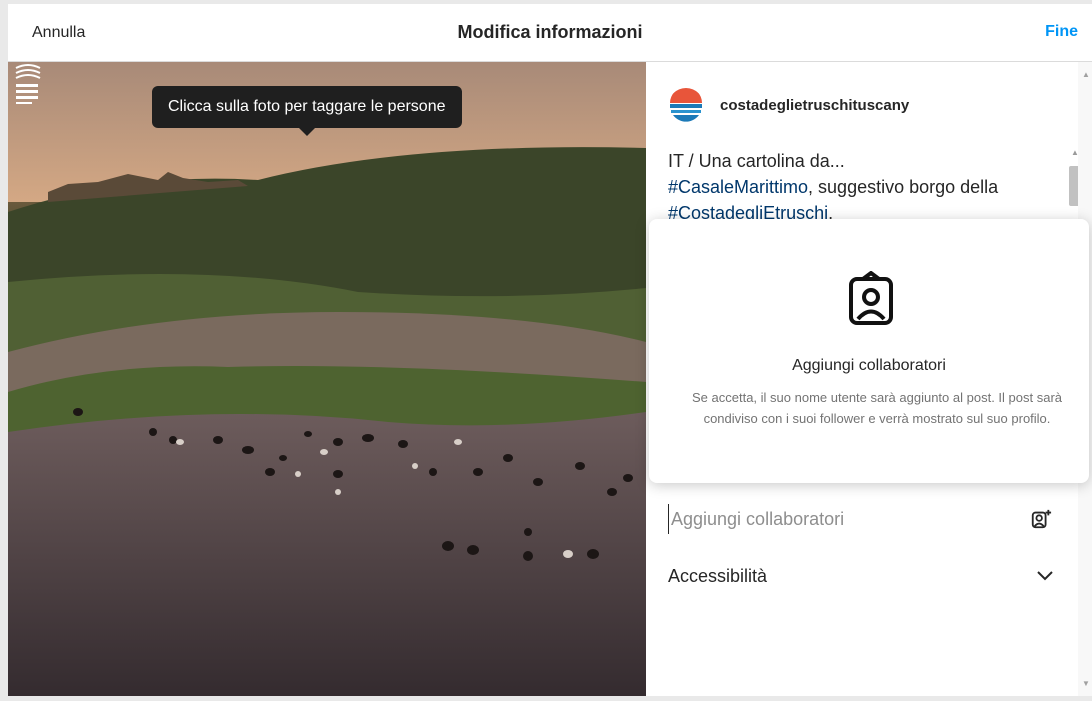 This screenshot has width=1092, height=701. I want to click on brand-logo-icon, so click(686, 106).